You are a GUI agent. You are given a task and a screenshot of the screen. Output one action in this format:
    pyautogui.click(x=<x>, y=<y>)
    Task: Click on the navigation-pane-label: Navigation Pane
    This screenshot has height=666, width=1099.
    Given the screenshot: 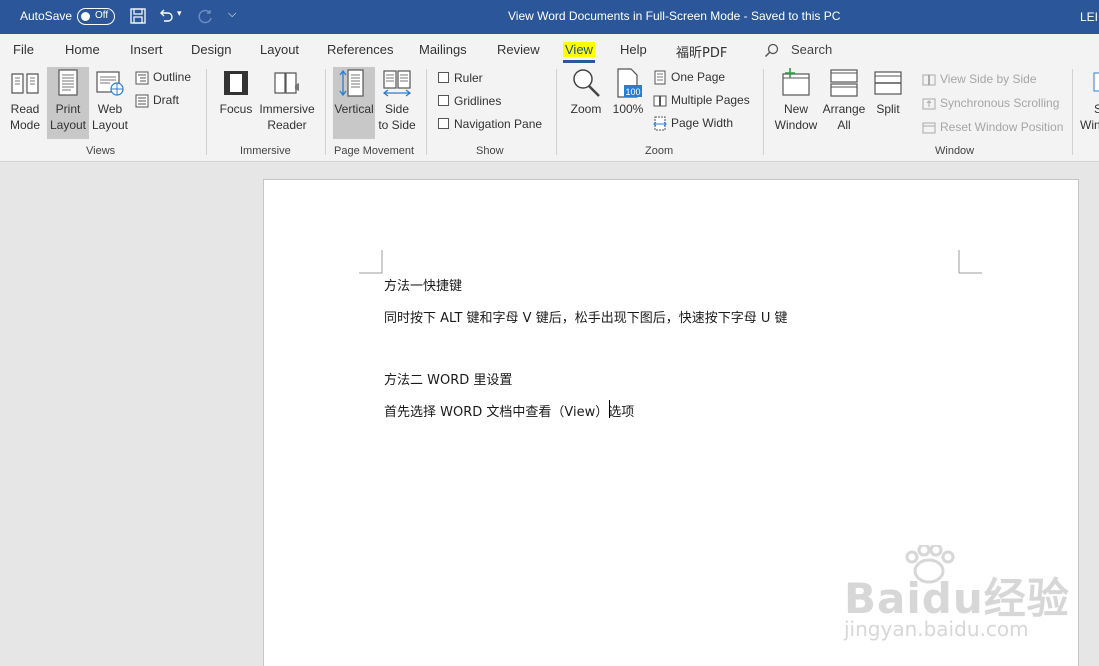 What is the action you would take?
    pyautogui.click(x=498, y=124)
    